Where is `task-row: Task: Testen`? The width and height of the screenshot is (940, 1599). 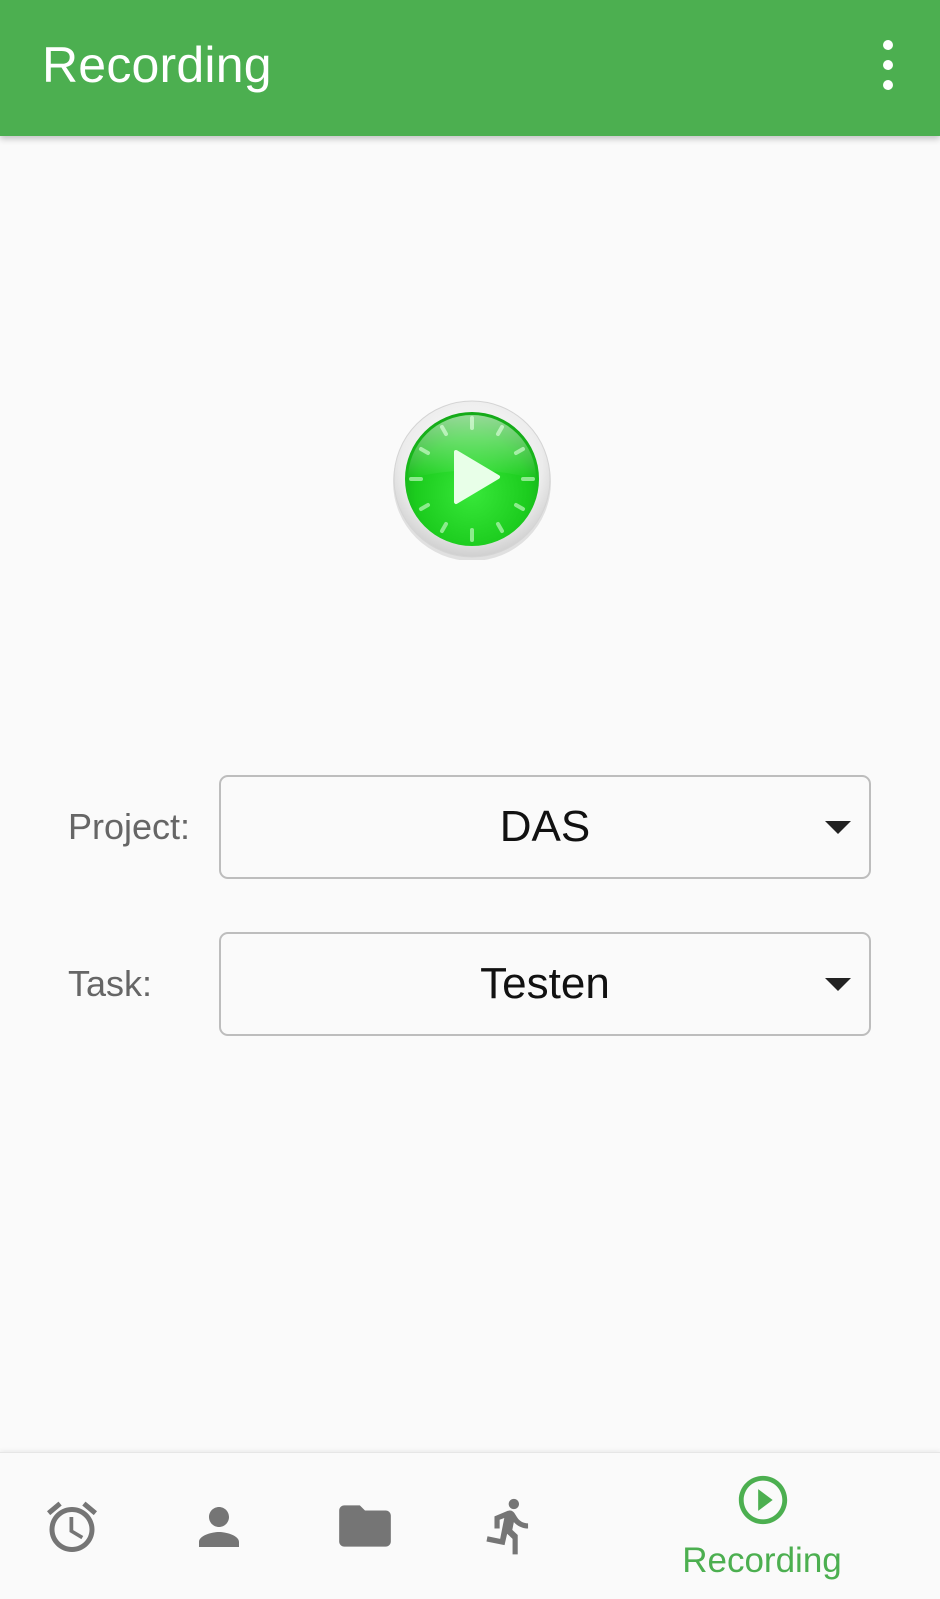 task-row: Task: Testen is located at coordinates (470, 984).